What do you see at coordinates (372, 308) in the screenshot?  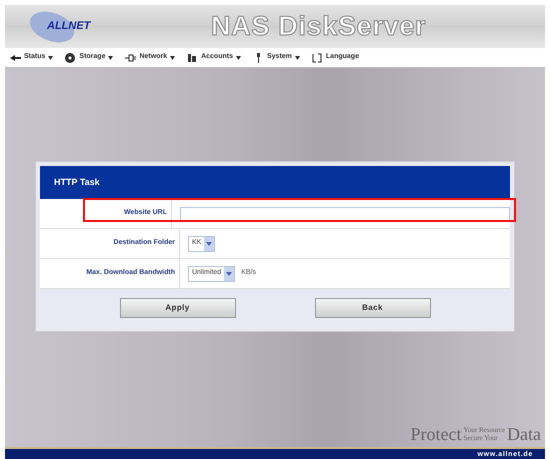 I see `action-button: Back` at bounding box center [372, 308].